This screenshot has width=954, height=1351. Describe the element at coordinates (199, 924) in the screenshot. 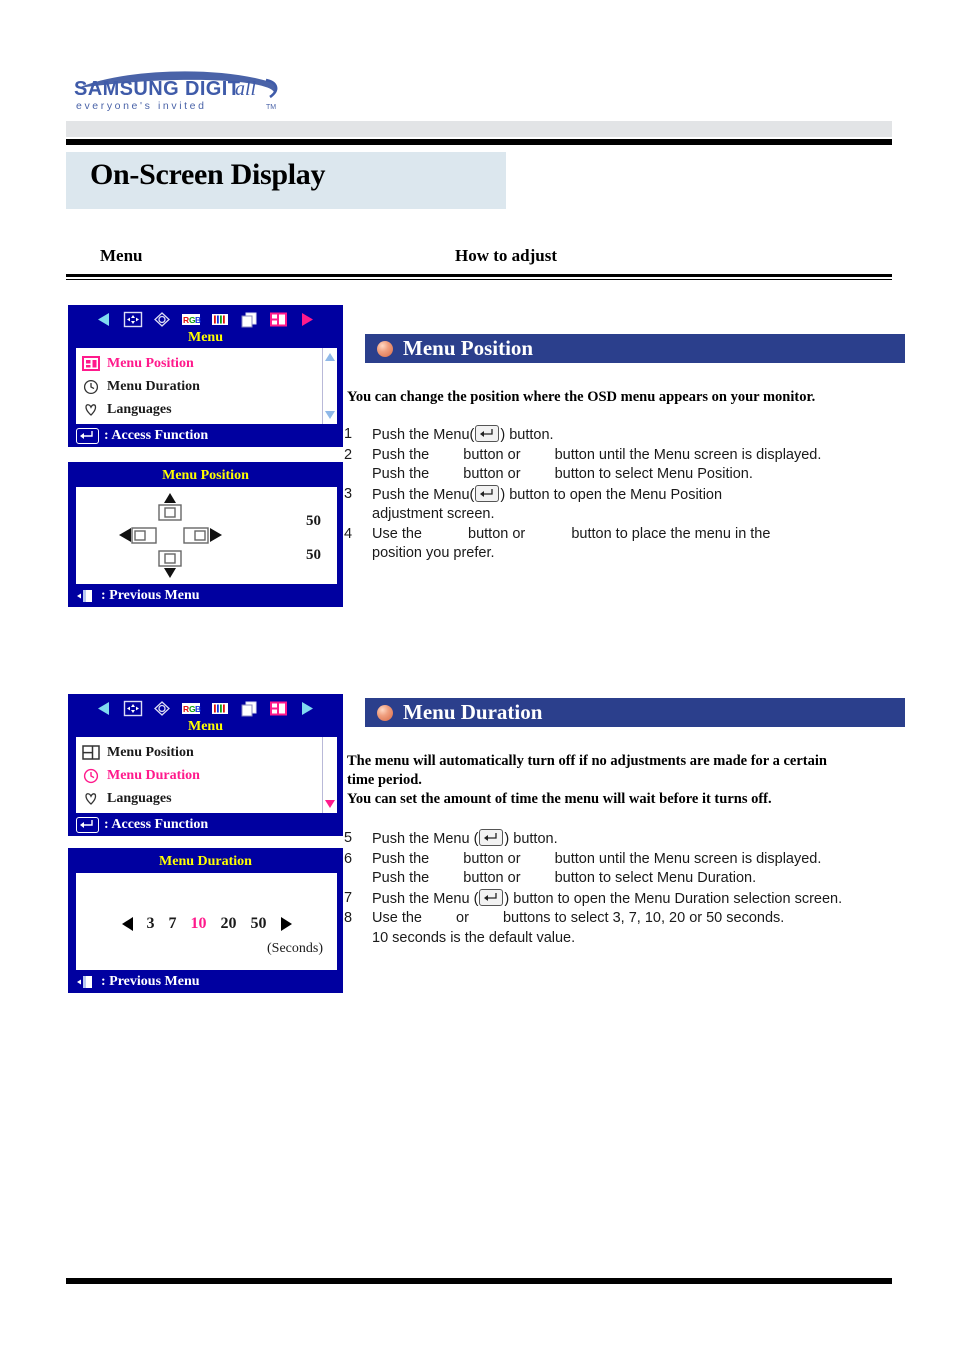

I see `duration-option-10: 10` at that location.